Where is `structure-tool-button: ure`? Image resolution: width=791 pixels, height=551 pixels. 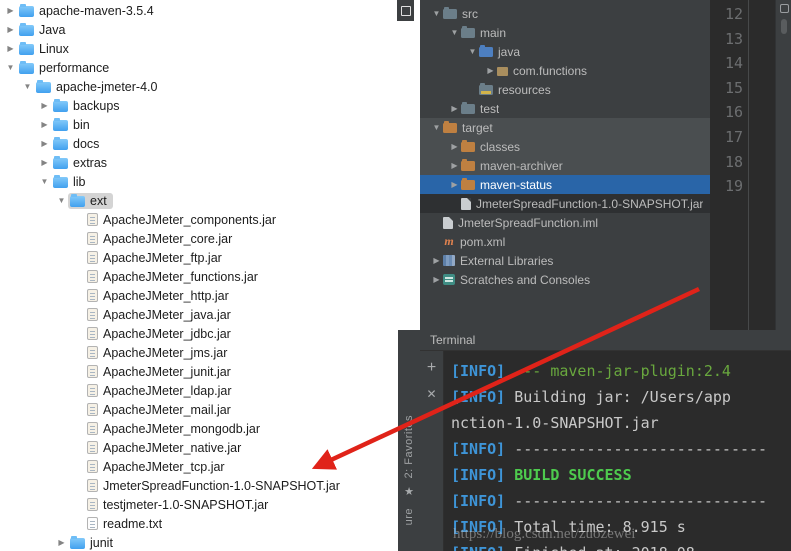 structure-tool-button: ure is located at coordinates (409, 516).